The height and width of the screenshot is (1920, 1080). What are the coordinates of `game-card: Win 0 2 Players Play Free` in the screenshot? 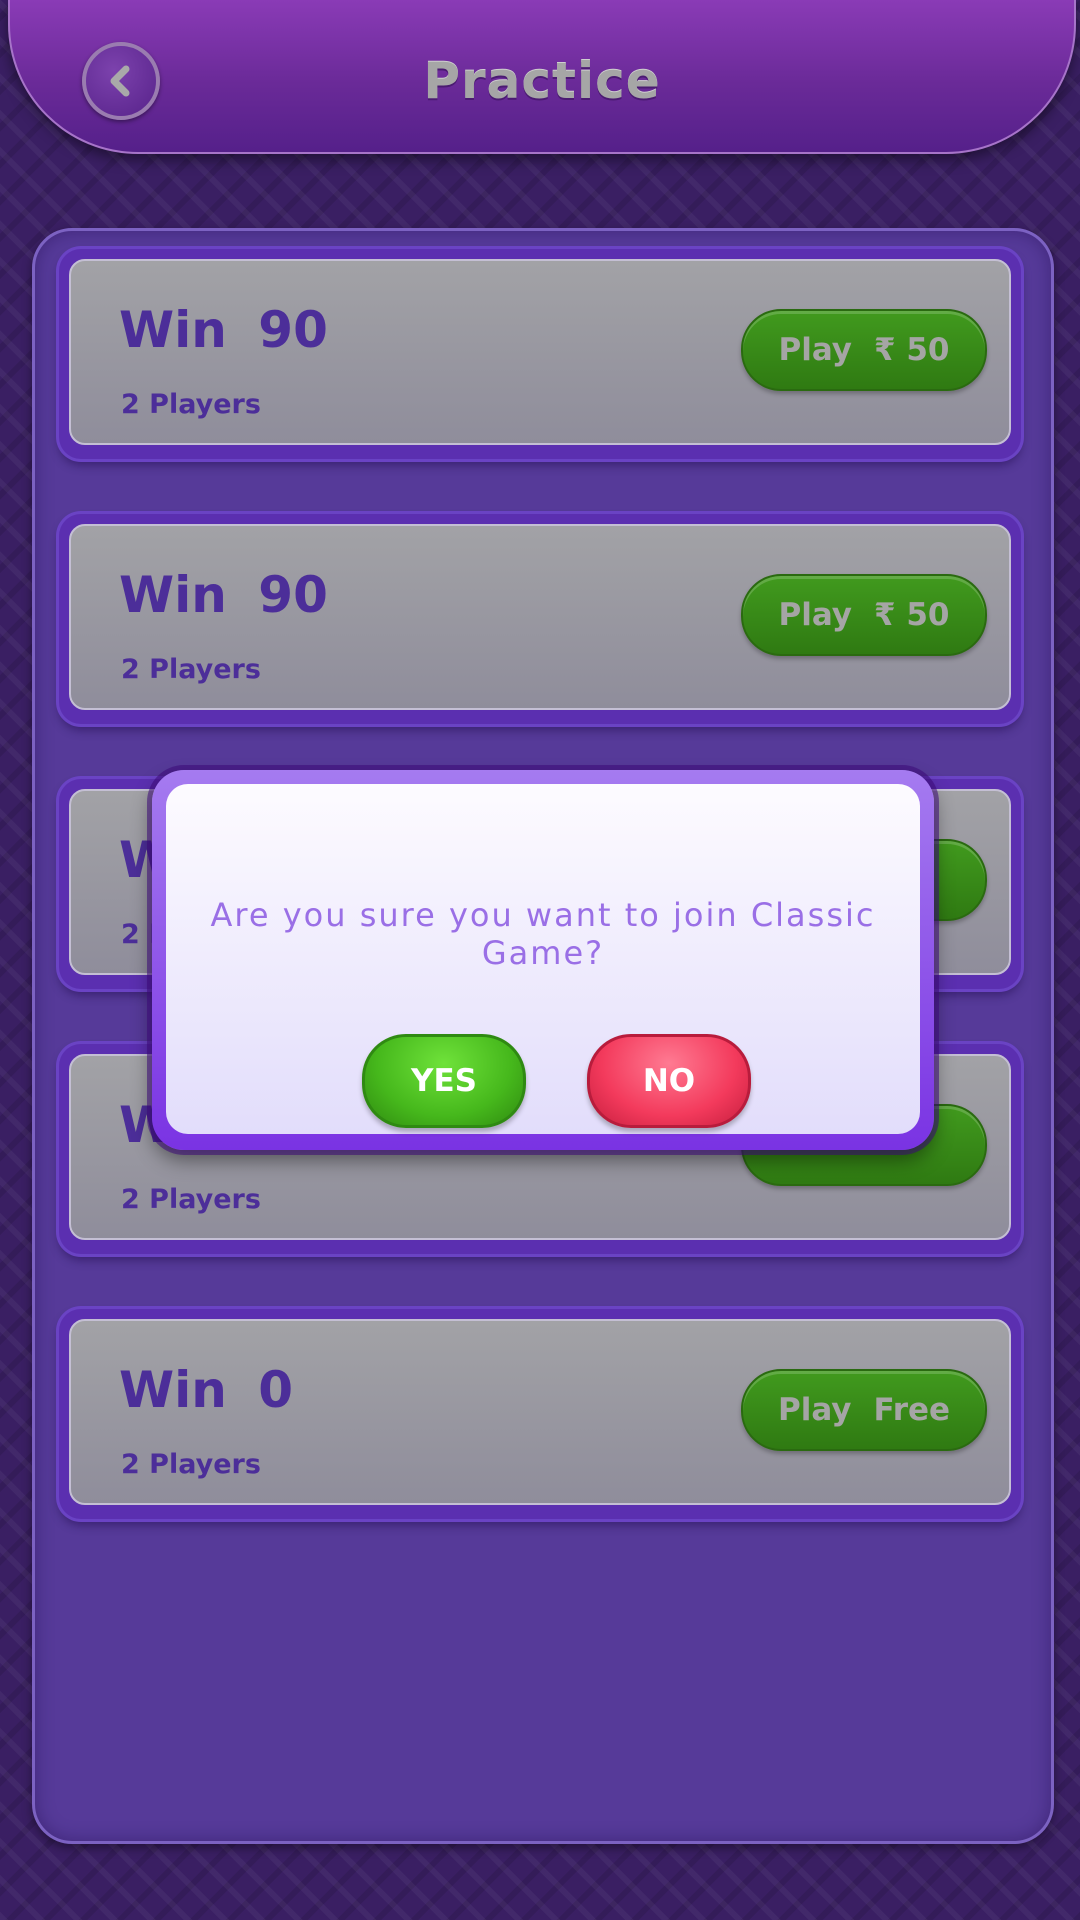 It's located at (540, 1414).